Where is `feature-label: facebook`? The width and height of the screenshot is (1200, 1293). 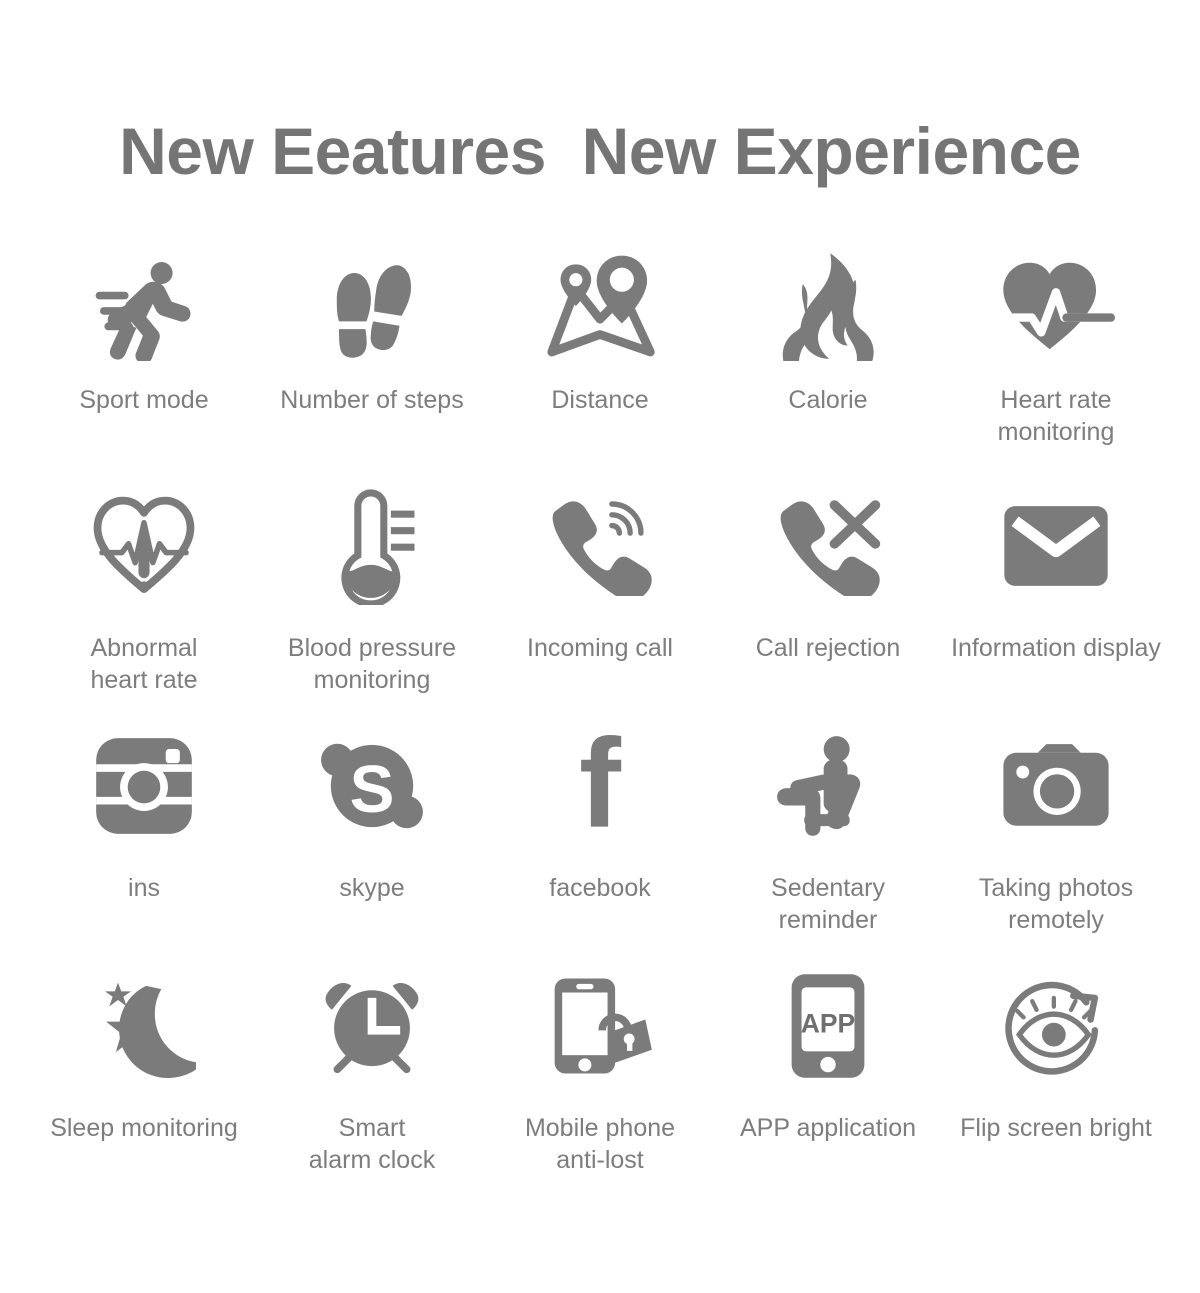
feature-label: facebook is located at coordinates (600, 888).